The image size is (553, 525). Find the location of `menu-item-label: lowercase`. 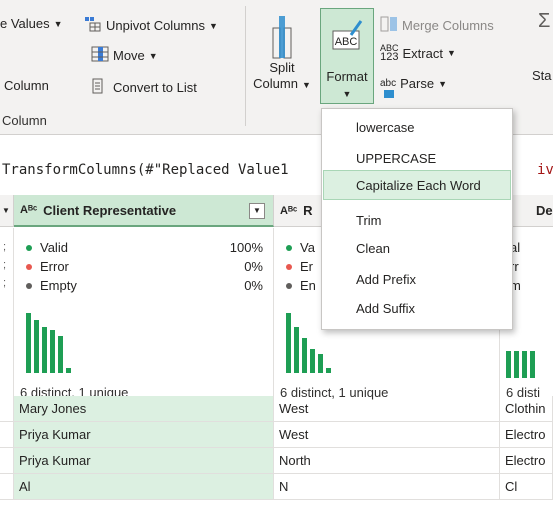

menu-item-label: lowercase is located at coordinates (385, 127).